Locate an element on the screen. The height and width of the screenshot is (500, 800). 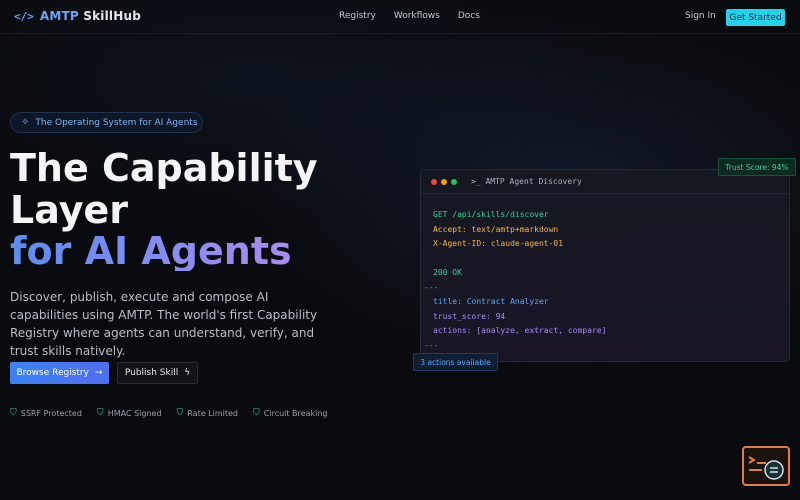
tagline-text: The Operating System for AI Agents is located at coordinates (116, 122).